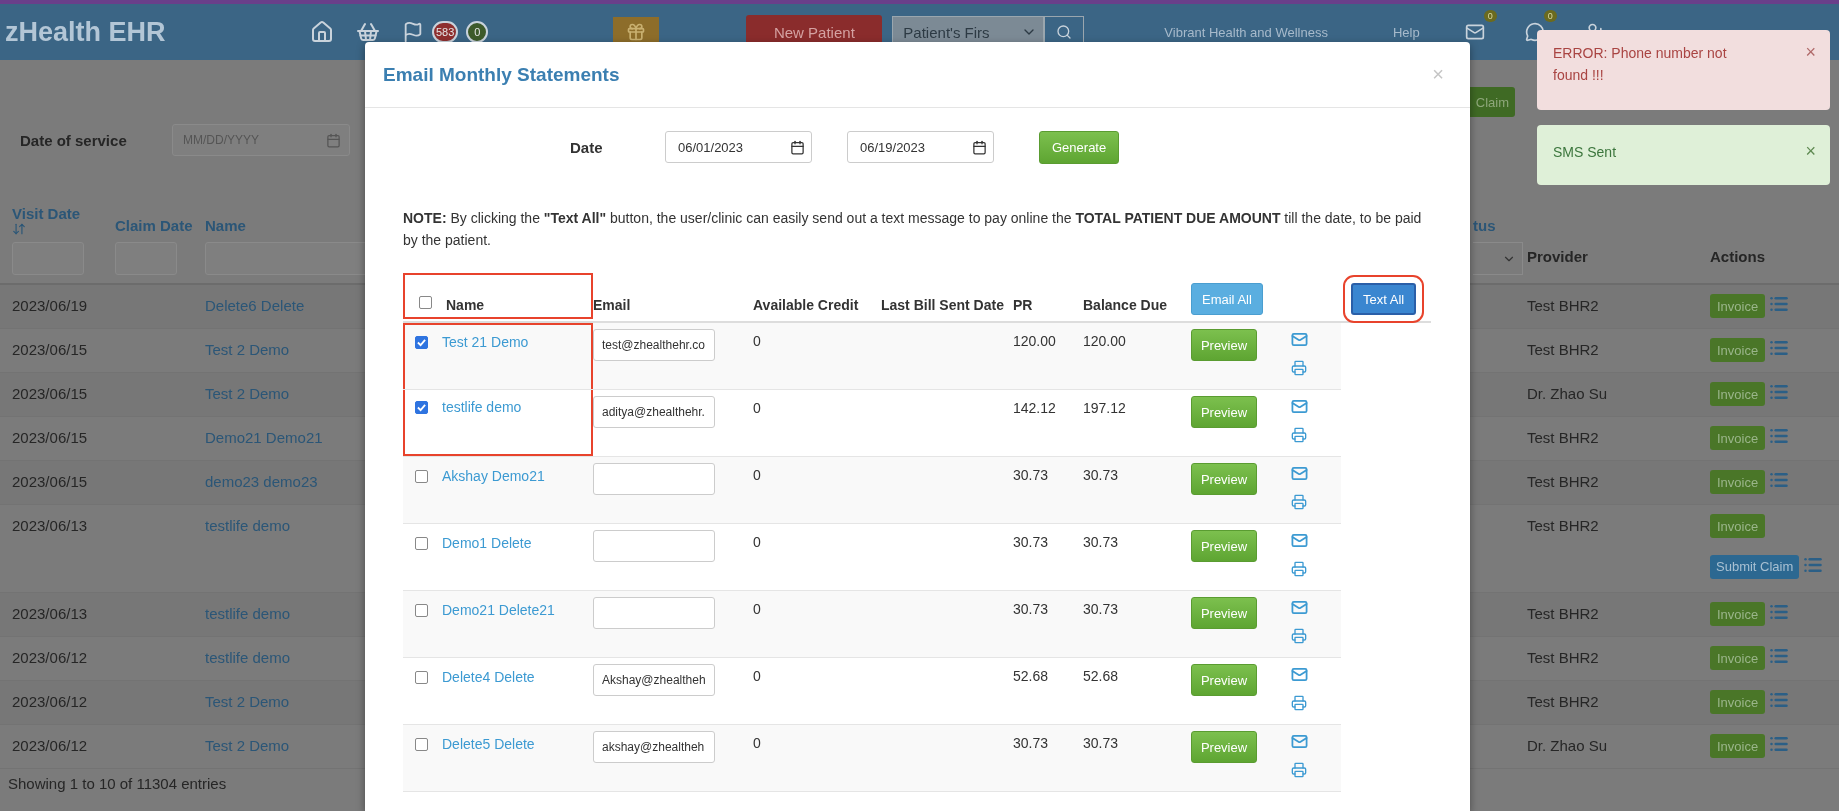 Image resolution: width=1839 pixels, height=811 pixels. What do you see at coordinates (285, 306) in the screenshot?
I see `patient-name-link: Delete6 Delete` at bounding box center [285, 306].